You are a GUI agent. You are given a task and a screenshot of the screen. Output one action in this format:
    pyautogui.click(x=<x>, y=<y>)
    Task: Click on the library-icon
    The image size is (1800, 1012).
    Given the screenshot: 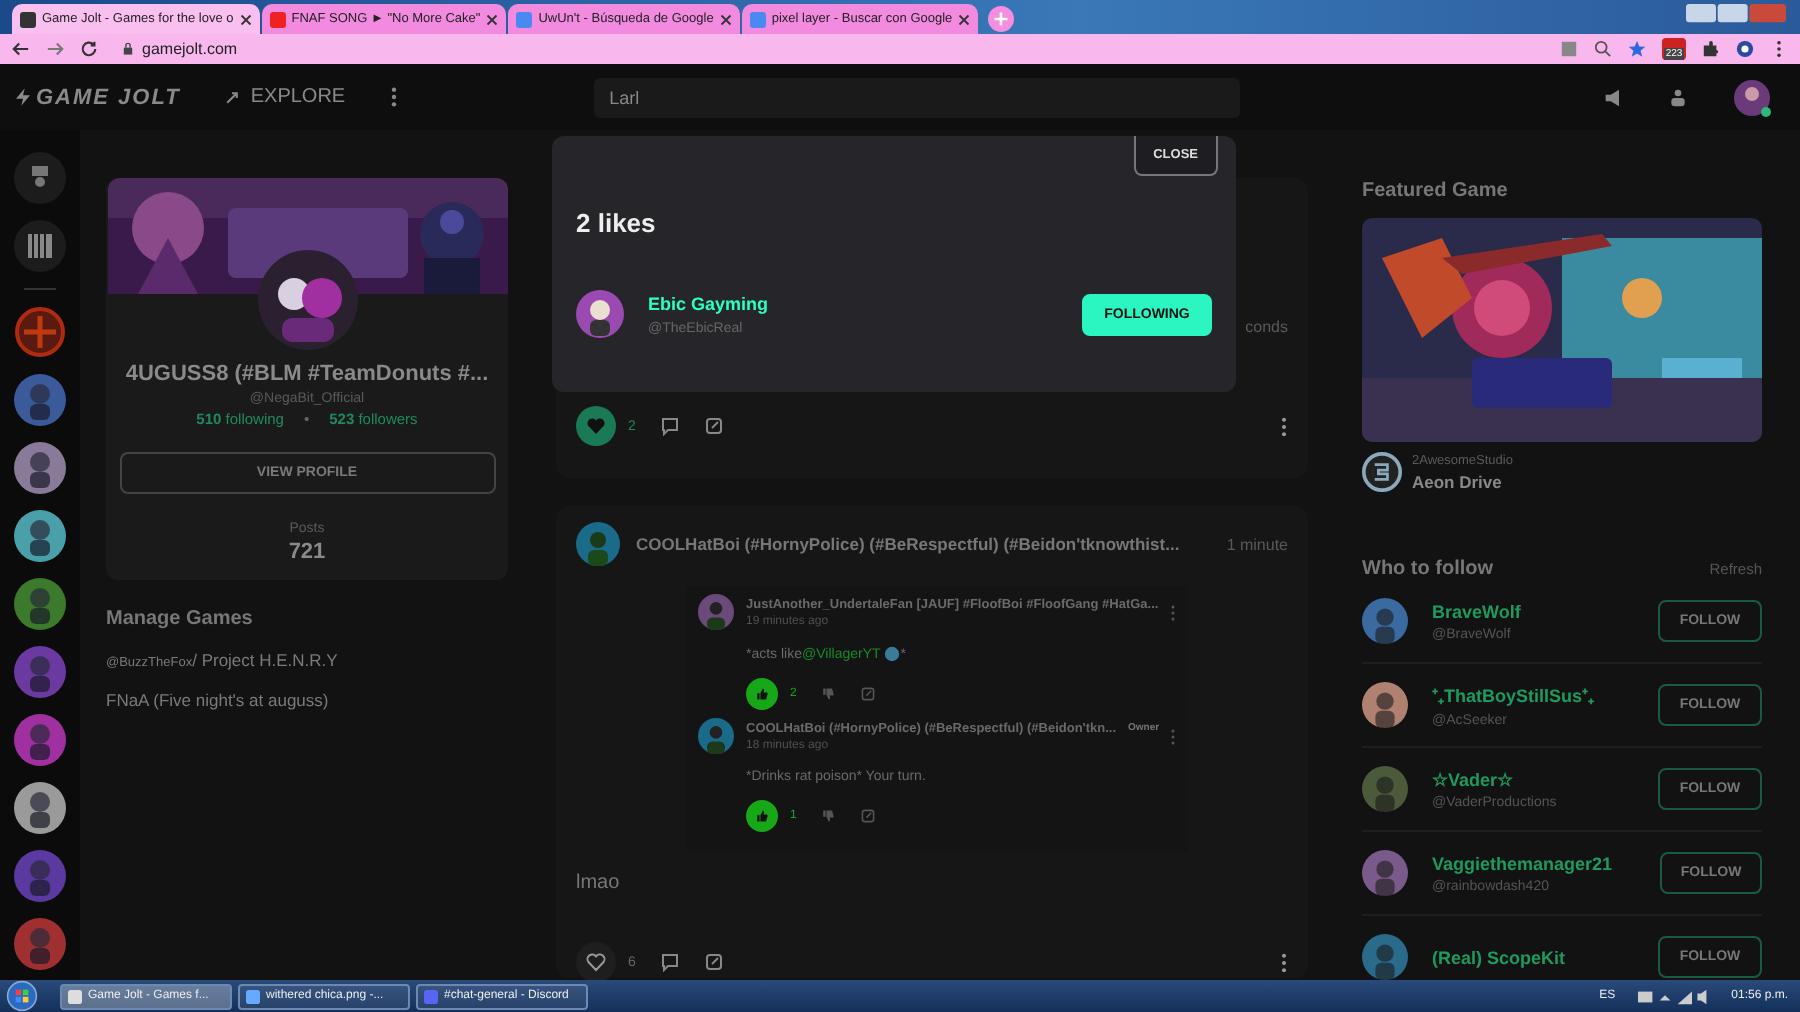 What is the action you would take?
    pyautogui.click(x=40, y=246)
    